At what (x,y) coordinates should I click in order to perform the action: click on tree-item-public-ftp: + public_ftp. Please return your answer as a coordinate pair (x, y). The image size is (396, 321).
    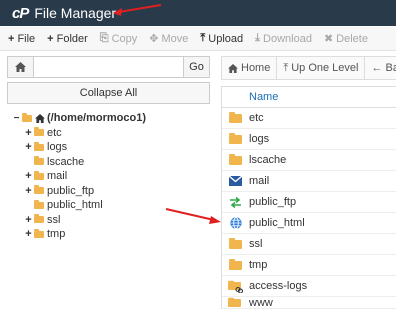
    Looking at the image, I should click on (85, 191).